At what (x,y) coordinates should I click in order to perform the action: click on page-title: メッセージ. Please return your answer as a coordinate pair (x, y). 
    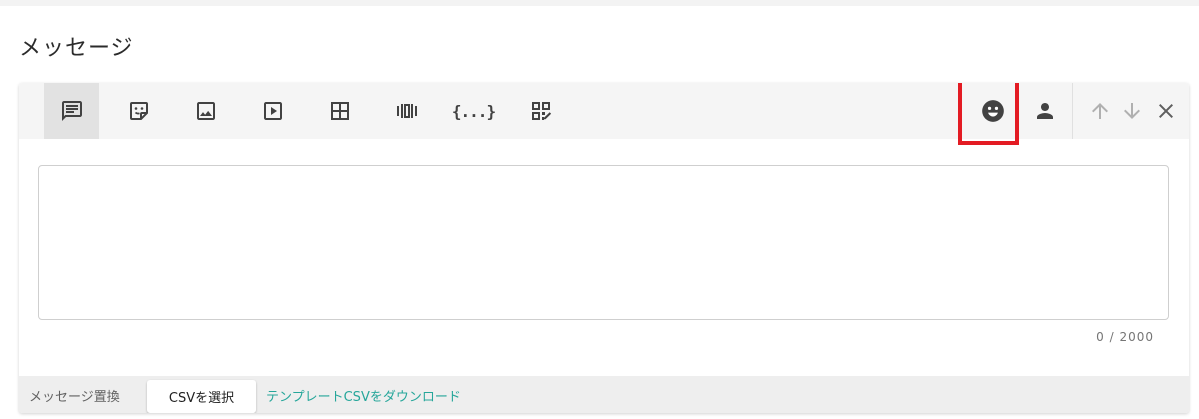
    Looking at the image, I should click on (76, 48).